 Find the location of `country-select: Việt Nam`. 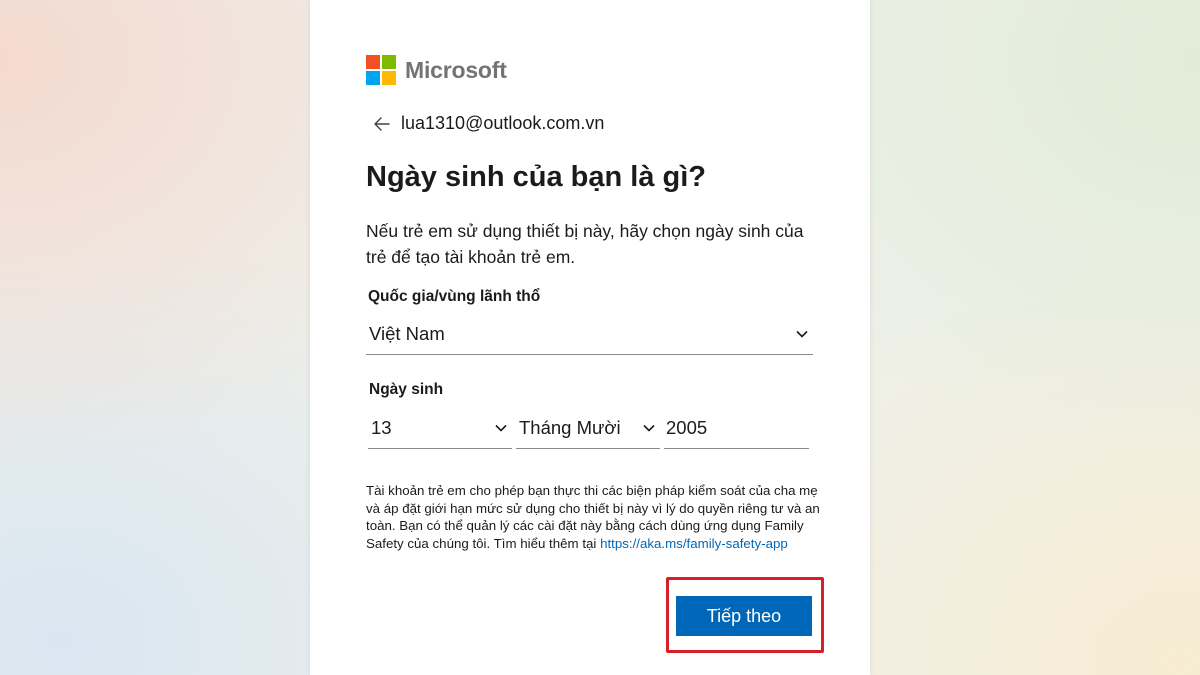

country-select: Việt Nam is located at coordinates (589, 334).